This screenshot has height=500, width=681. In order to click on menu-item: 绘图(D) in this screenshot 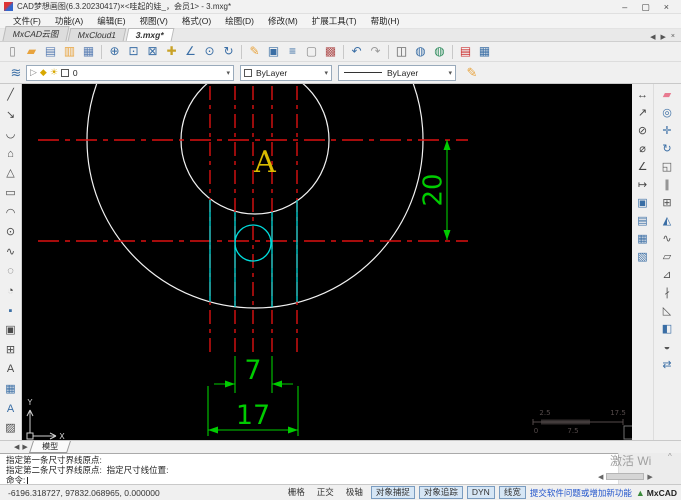, I will do `click(239, 21)`.